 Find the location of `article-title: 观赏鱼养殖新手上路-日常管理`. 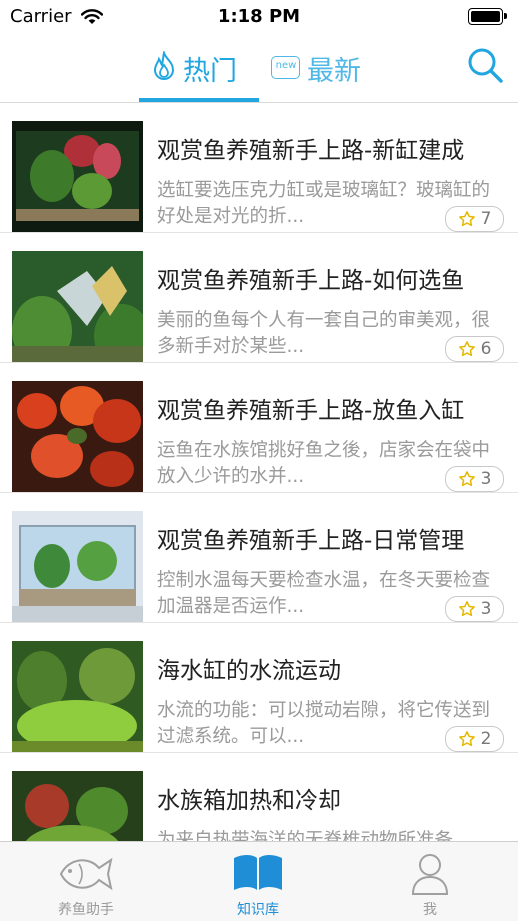

article-title: 观赏鱼养殖新手上路-日常管理 is located at coordinates (311, 541).